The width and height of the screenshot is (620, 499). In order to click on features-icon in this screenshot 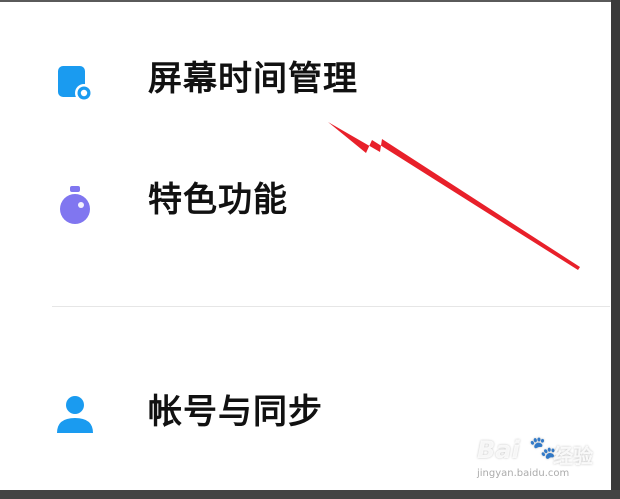, I will do `click(75, 202)`.